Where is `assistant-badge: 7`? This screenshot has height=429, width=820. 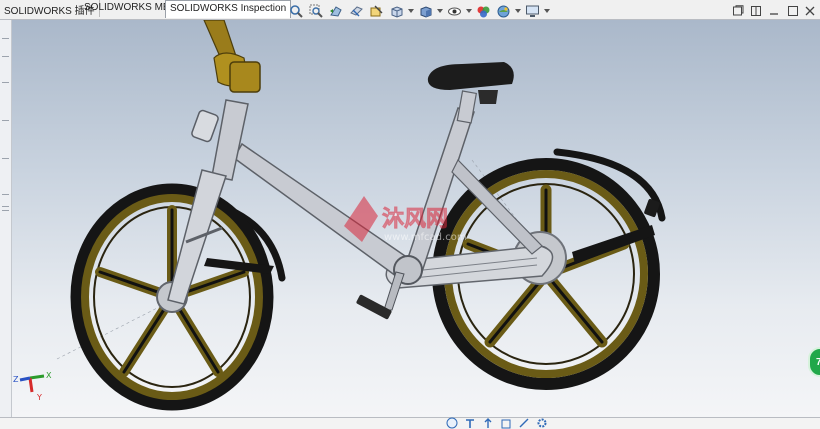 assistant-badge: 7 is located at coordinates (814, 362).